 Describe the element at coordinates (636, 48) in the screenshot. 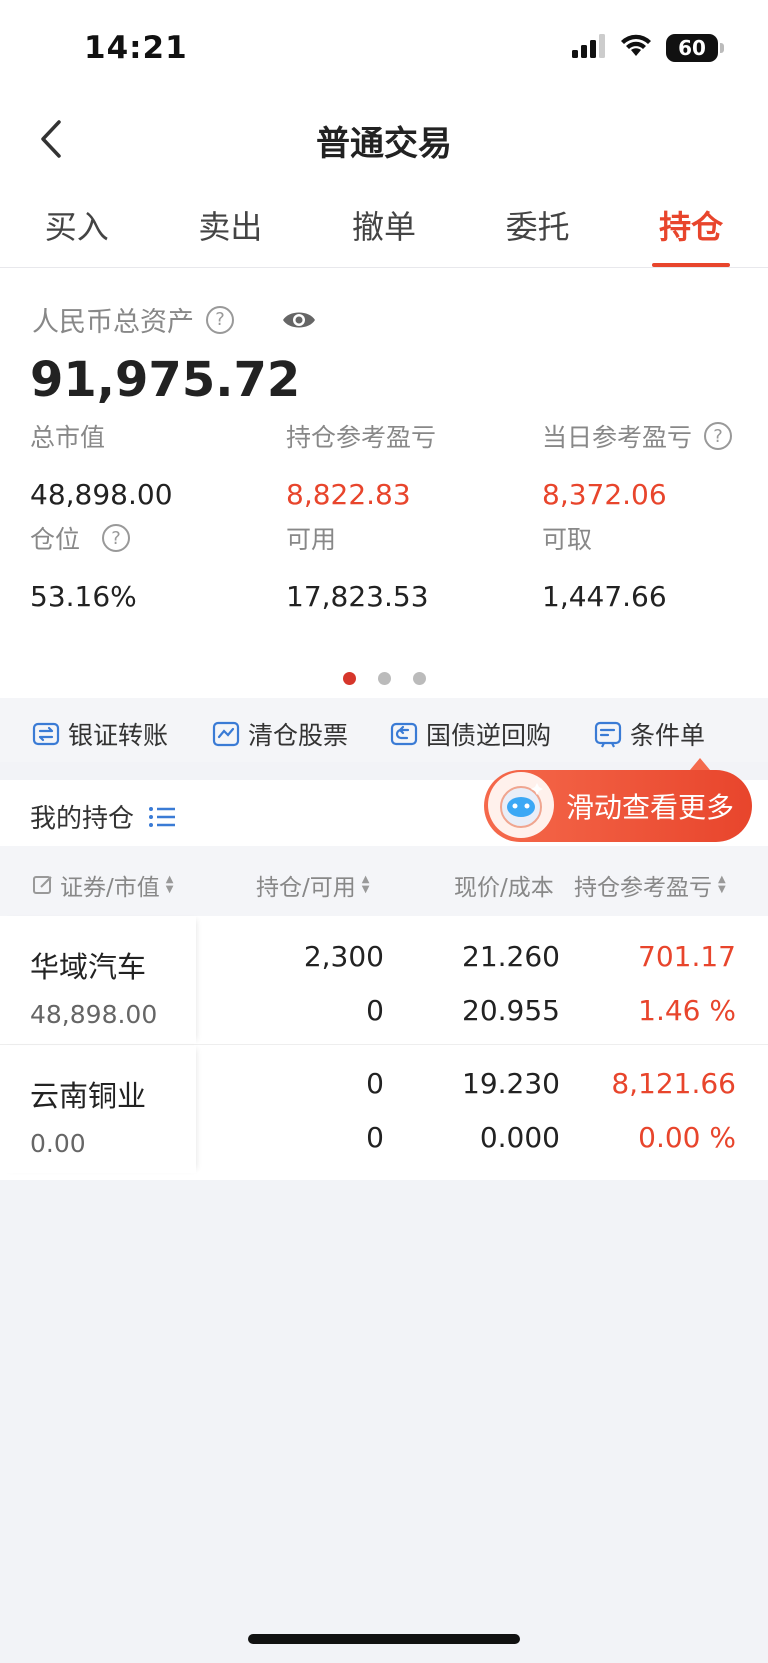

I see `wifi-icon` at that location.